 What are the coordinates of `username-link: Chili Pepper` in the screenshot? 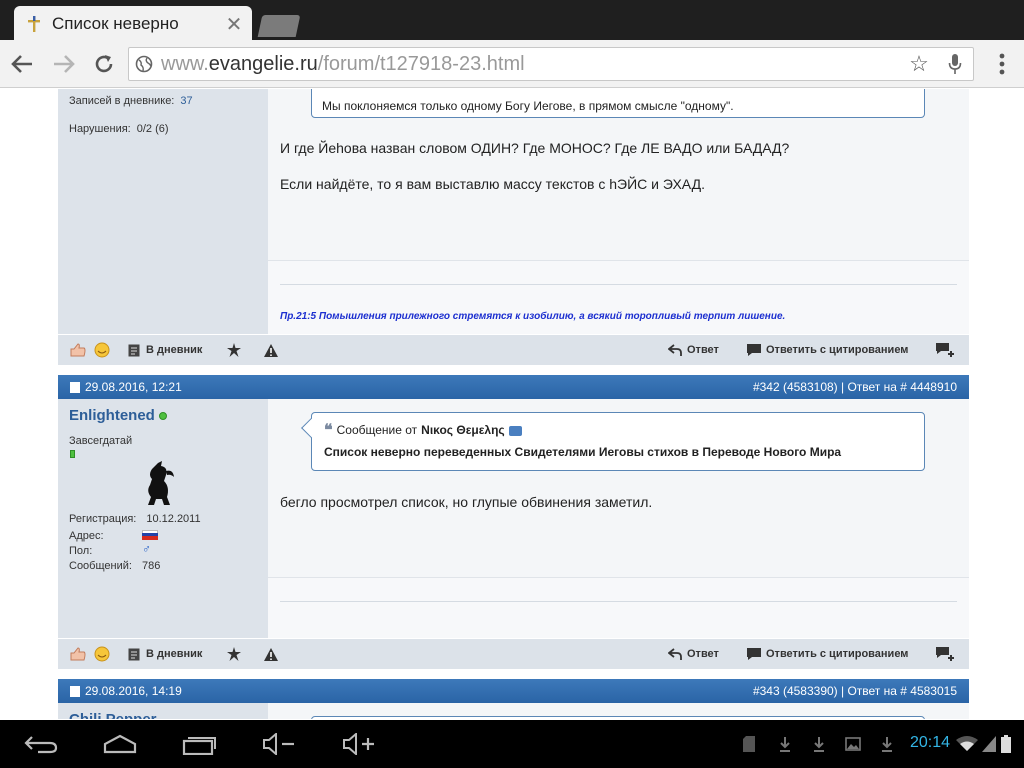 It's located at (113, 715).